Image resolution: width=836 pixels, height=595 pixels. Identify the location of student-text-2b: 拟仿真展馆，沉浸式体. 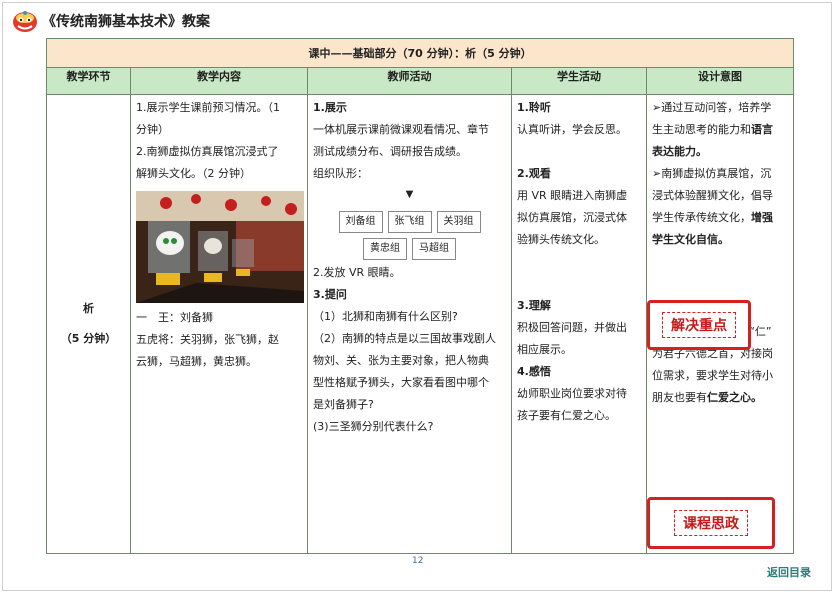
(572, 217).